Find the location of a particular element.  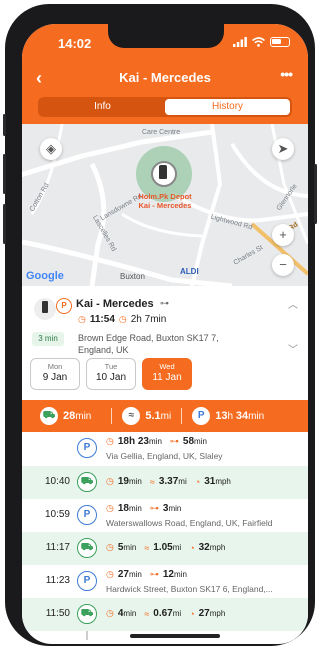

summary-drive: ⛟ 28min is located at coordinates (65, 416).